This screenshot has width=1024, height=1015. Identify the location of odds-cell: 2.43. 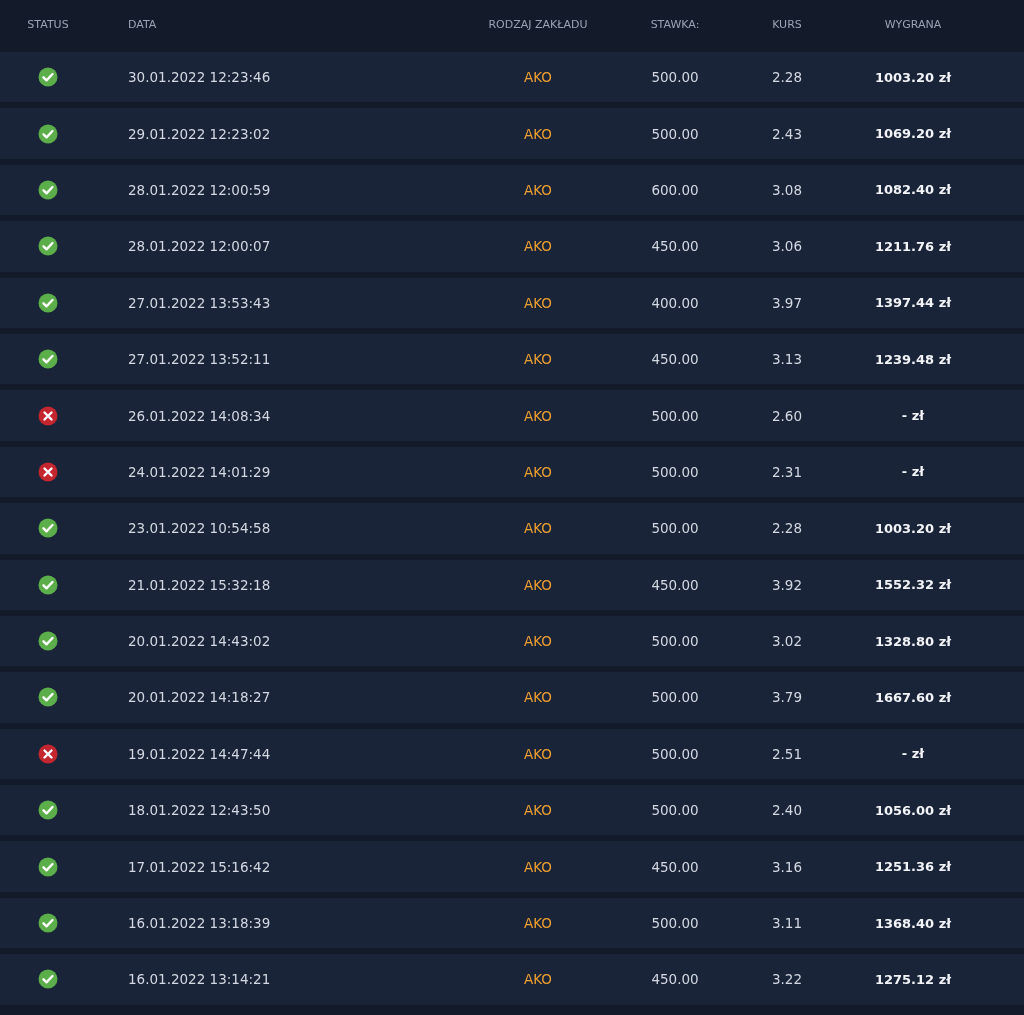
(787, 133).